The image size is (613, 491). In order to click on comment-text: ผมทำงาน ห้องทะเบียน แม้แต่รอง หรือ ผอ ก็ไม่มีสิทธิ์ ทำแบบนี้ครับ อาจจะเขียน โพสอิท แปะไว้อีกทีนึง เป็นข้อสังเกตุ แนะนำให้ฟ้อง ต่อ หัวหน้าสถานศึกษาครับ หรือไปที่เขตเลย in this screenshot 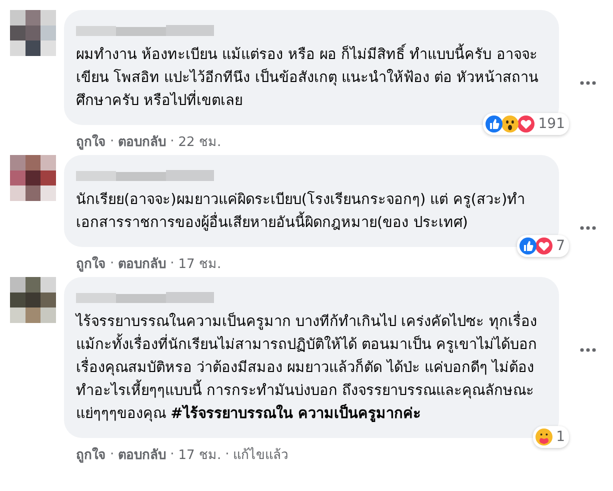, I will do `click(311, 78)`.